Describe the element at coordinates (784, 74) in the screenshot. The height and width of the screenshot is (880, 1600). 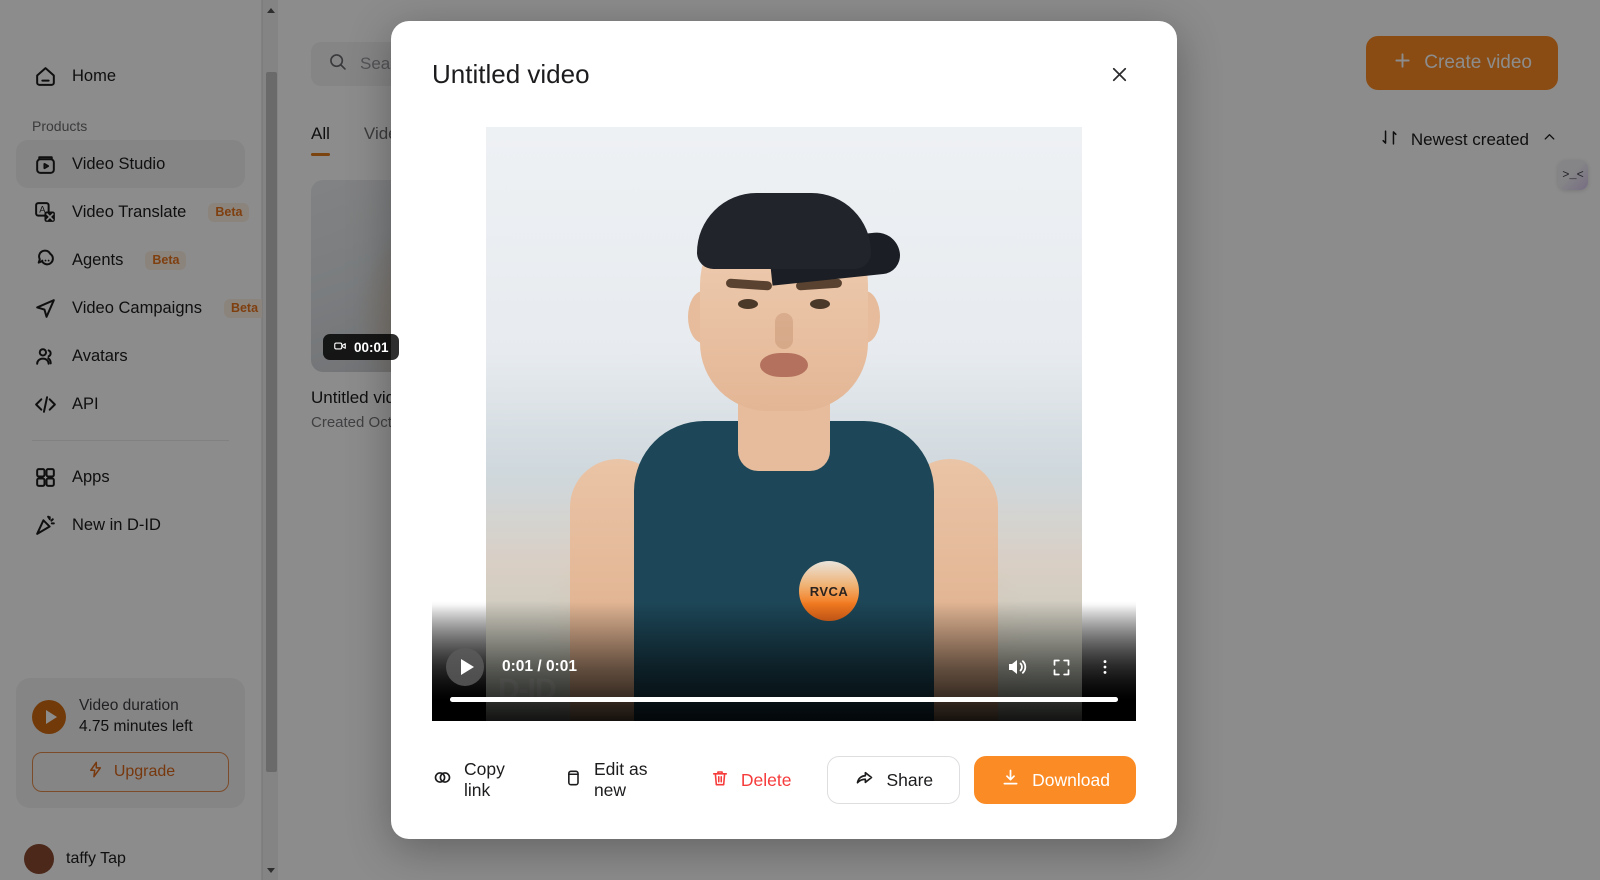
I see `modal-header: Untitled video` at that location.